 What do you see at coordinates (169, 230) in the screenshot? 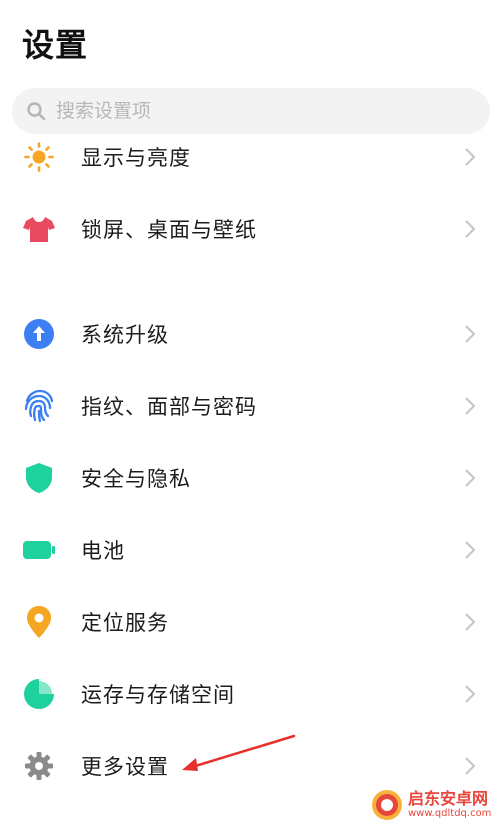
I see `settings-item-label: 锁屏、桌面与壁纸` at bounding box center [169, 230].